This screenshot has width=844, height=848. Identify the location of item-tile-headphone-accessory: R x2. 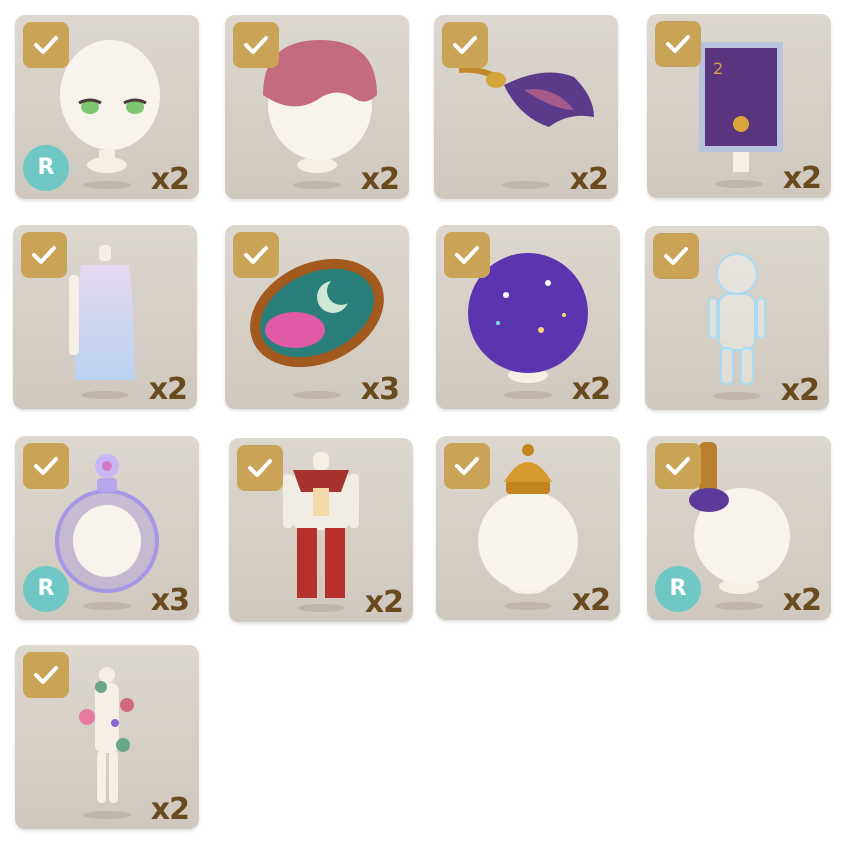
(739, 528).